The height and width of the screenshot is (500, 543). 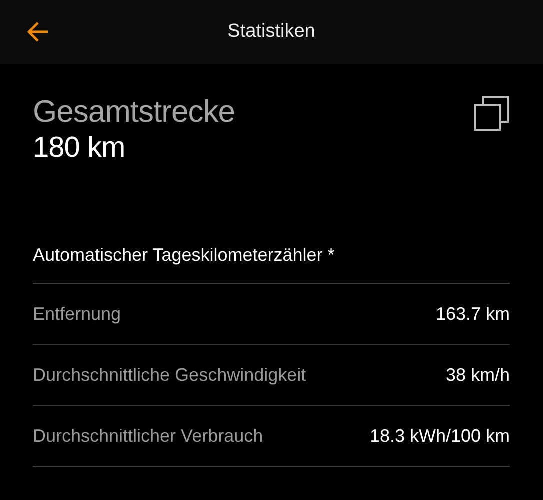 I want to click on stat-value: 18.3 kWh/100 km, so click(x=440, y=436).